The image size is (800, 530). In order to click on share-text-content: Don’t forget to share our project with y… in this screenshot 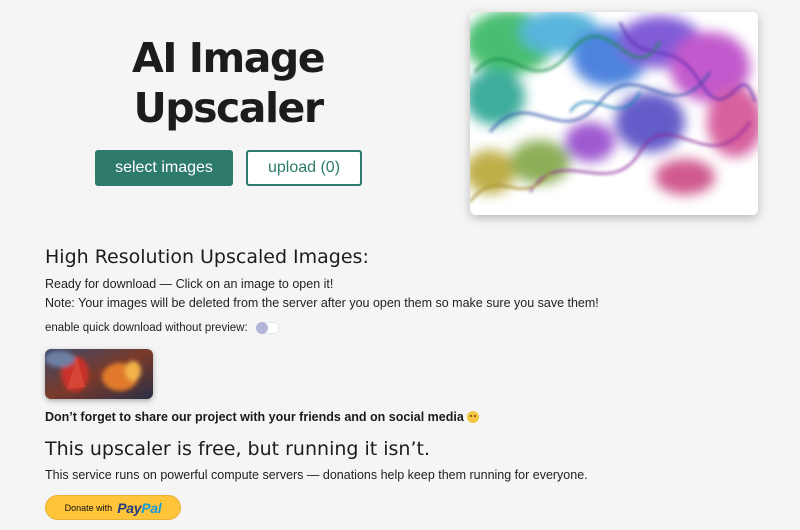, I will do `click(254, 417)`.